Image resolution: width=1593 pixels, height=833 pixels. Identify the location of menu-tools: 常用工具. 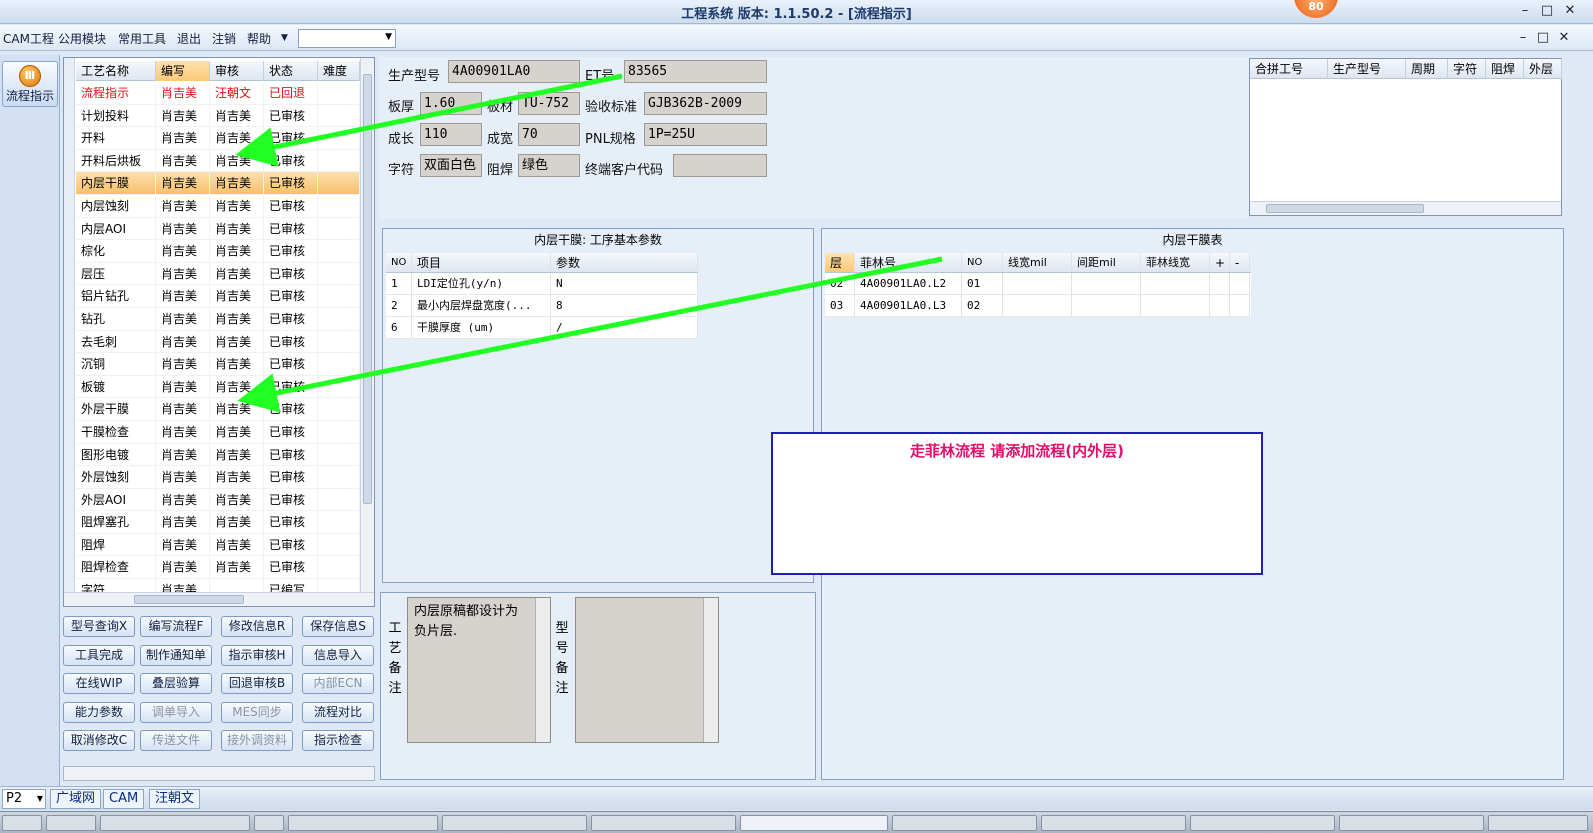
(142, 38).